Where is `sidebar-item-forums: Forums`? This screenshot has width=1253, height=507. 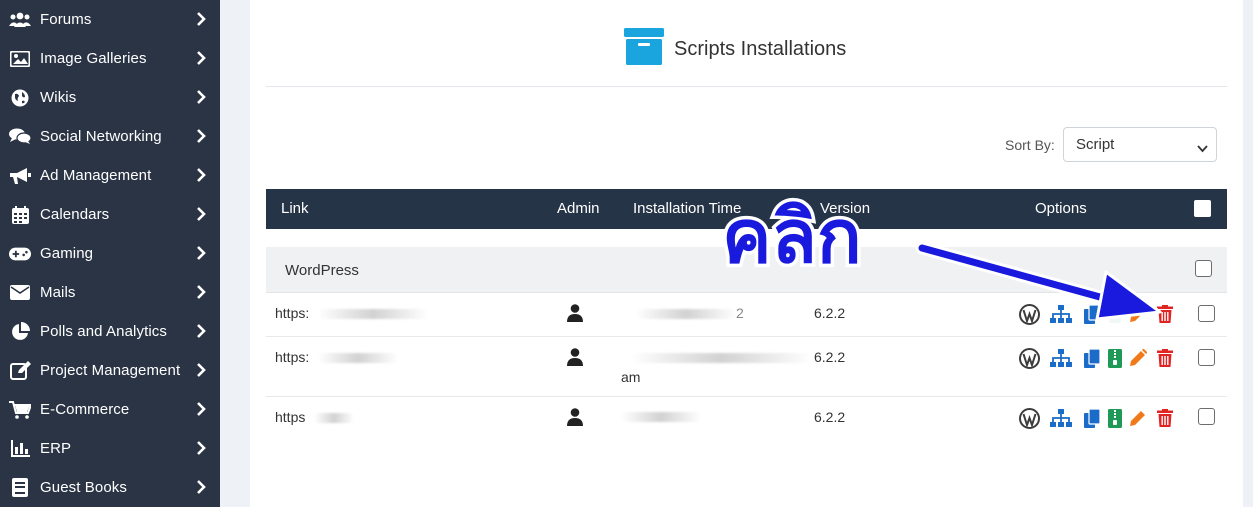
sidebar-item-forums: Forums is located at coordinates (110, 19).